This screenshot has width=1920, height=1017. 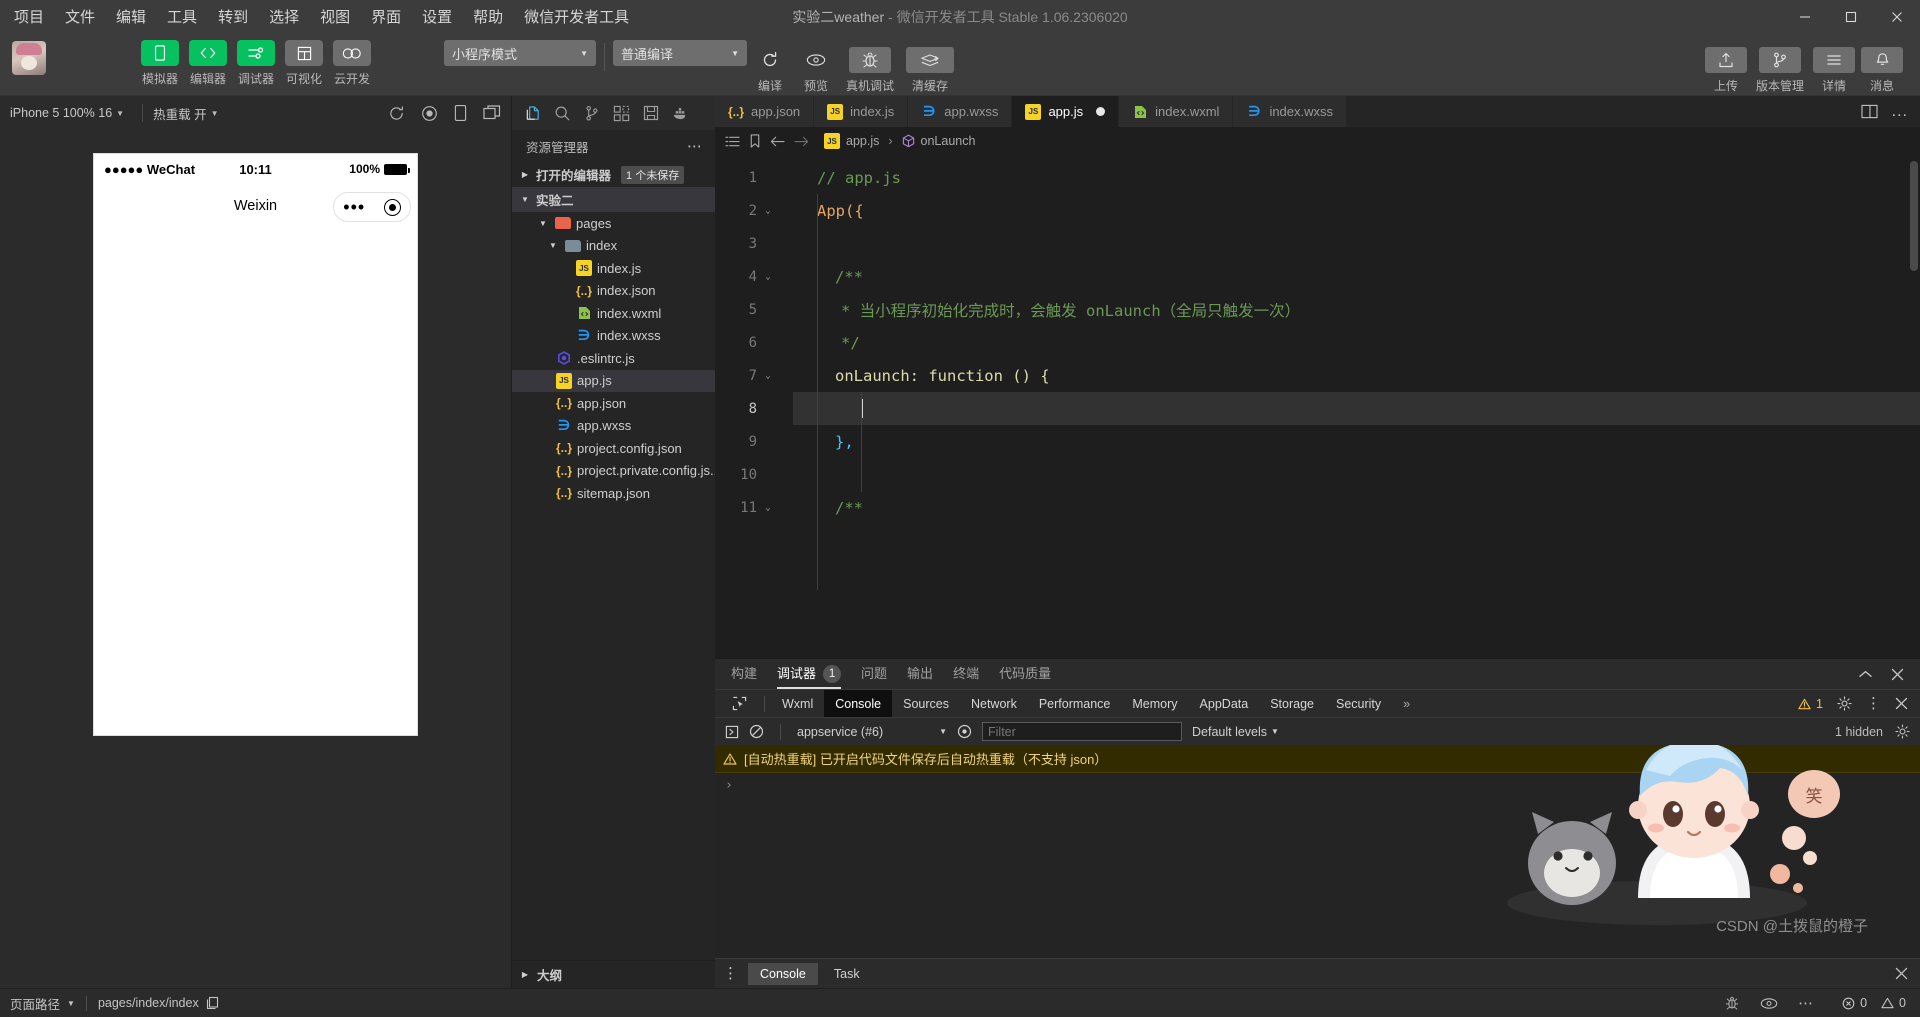 I want to click on tree-item-index-json: {..} index.json, so click(x=613, y=291).